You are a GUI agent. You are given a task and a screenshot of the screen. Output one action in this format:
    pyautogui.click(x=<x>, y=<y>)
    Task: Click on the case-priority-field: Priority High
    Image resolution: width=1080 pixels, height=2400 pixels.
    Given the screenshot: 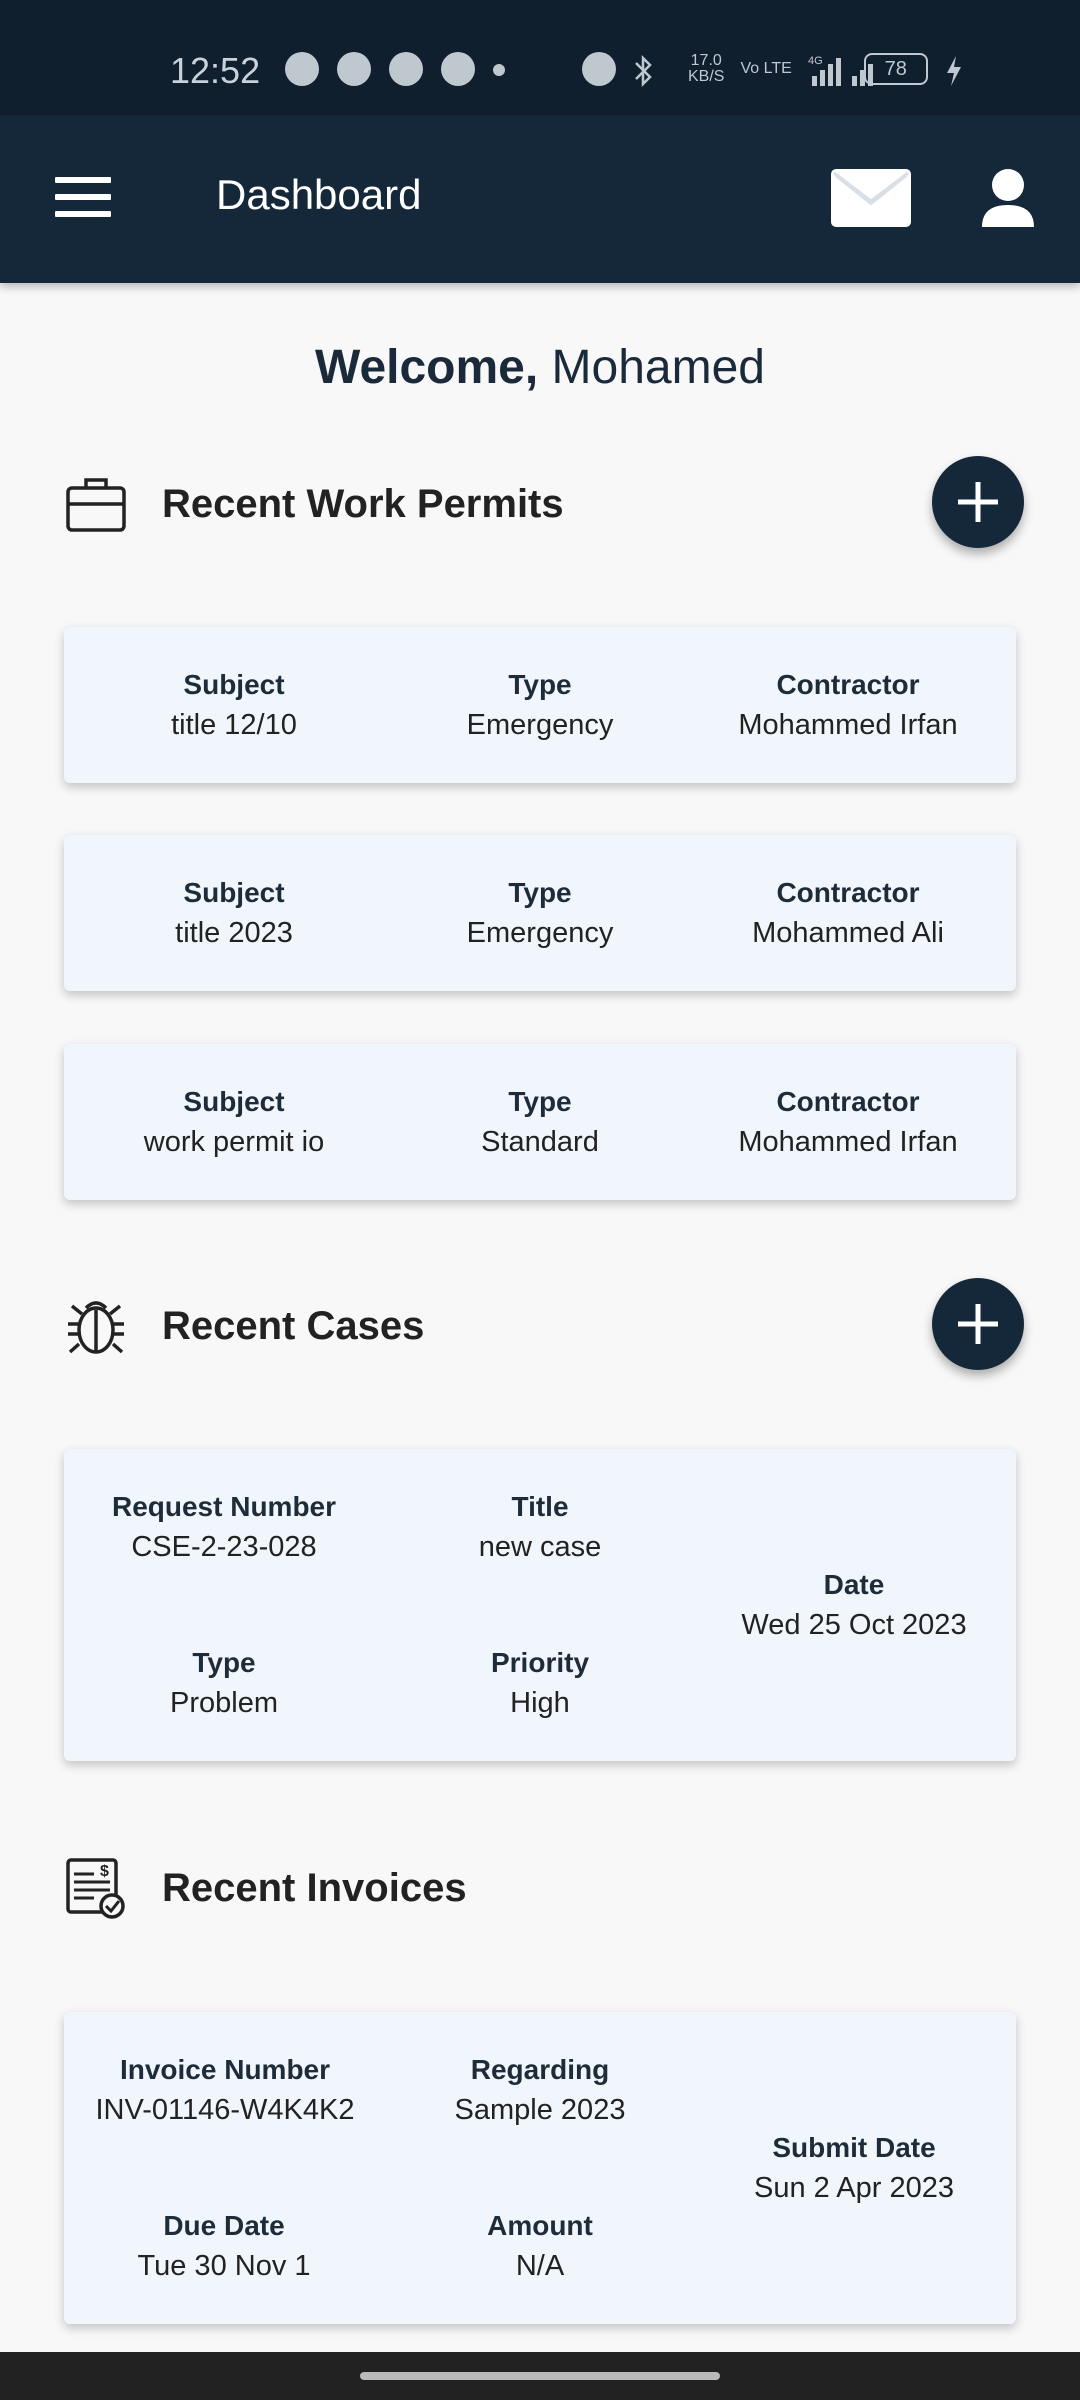 What is the action you would take?
    pyautogui.click(x=540, y=1683)
    